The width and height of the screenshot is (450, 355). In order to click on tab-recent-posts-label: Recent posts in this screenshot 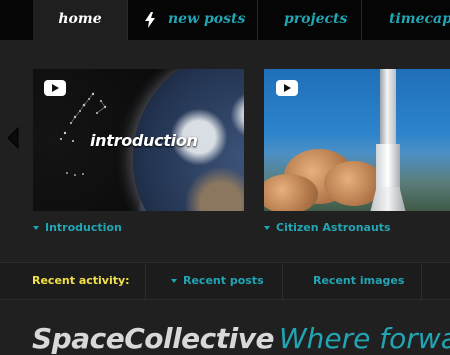, I will do `click(223, 280)`.